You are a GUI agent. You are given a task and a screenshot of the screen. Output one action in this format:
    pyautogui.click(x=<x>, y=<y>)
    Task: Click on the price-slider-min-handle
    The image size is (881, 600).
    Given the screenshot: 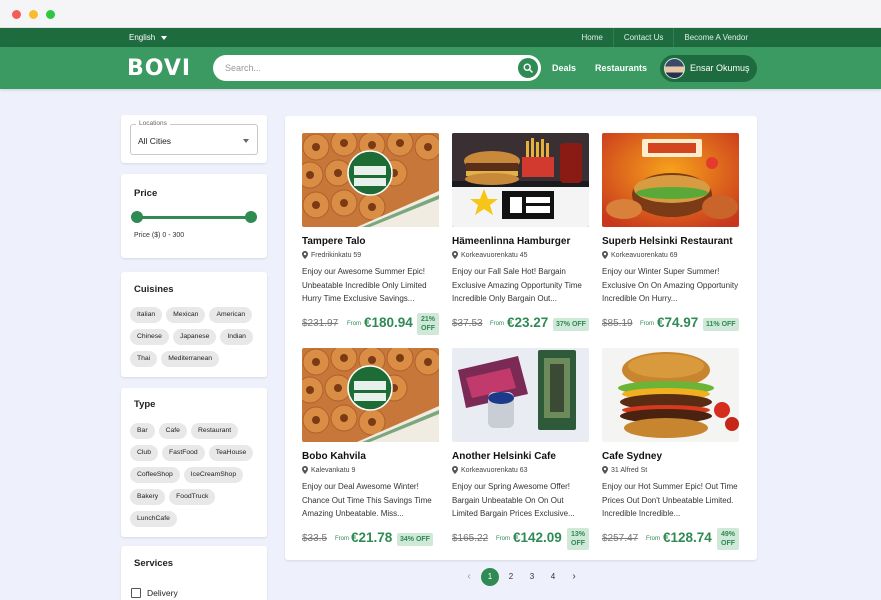 What is the action you would take?
    pyautogui.click(x=137, y=217)
    